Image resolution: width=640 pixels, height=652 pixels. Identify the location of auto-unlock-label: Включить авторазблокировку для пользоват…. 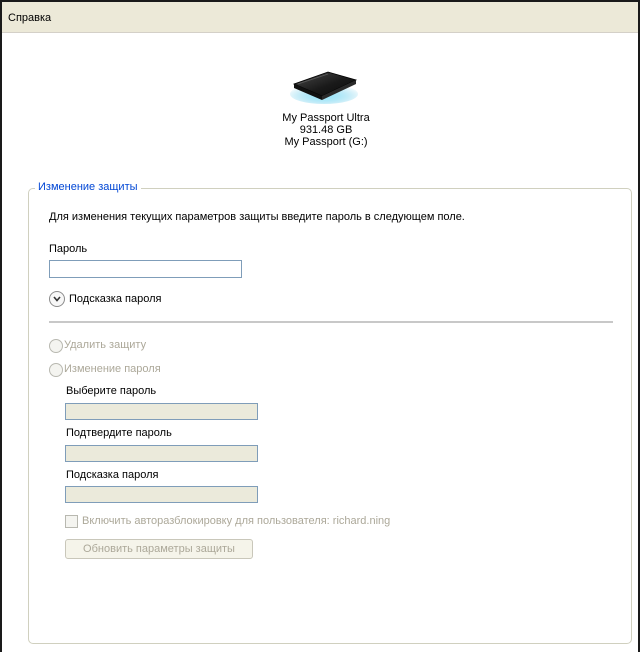
(236, 521).